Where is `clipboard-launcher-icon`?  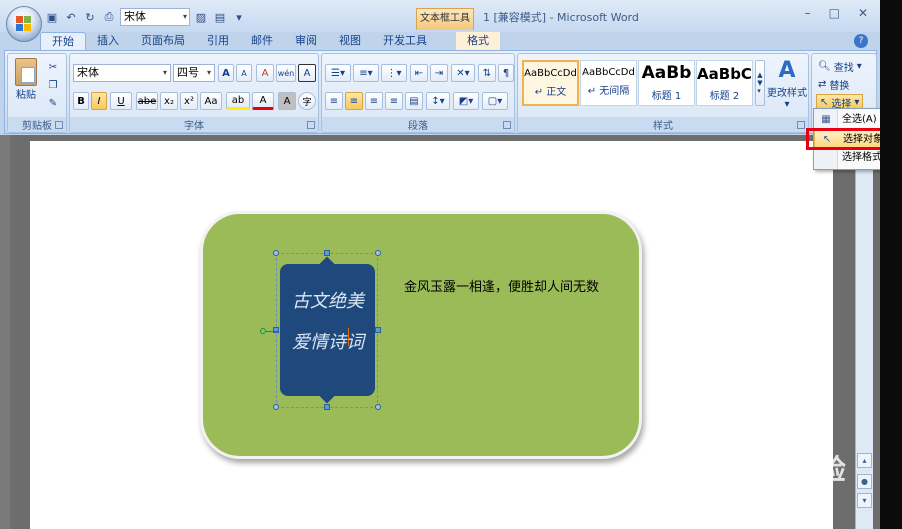
clipboard-launcher-icon is located at coordinates (59, 125).